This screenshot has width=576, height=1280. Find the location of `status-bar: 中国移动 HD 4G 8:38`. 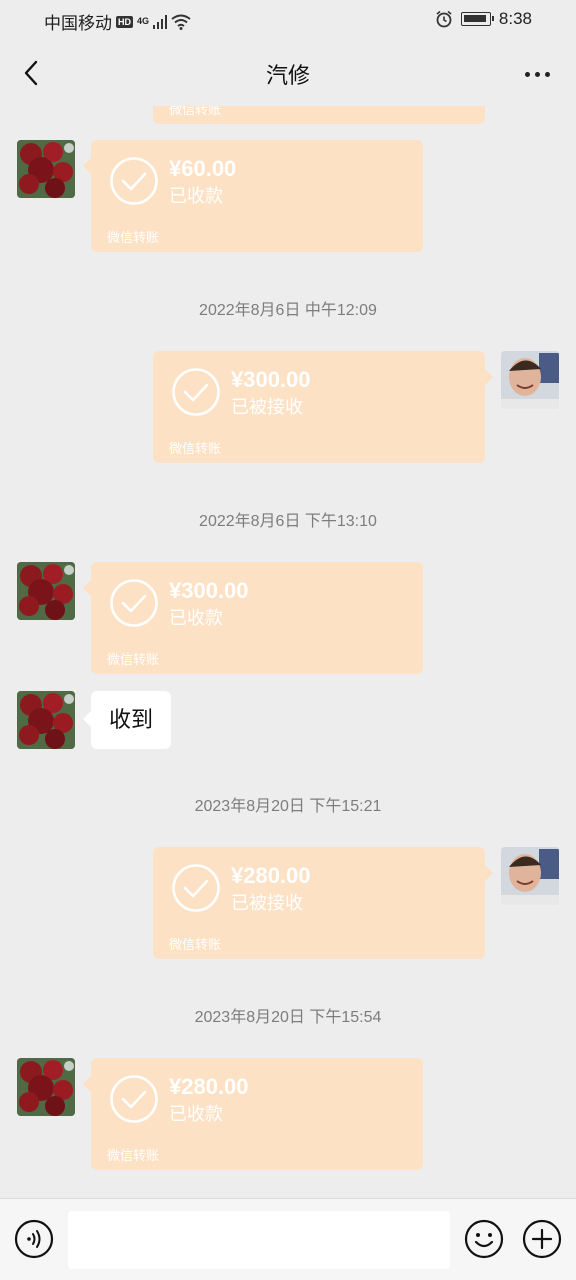

status-bar: 中国移动 HD 4G 8:38 is located at coordinates (288, 20).